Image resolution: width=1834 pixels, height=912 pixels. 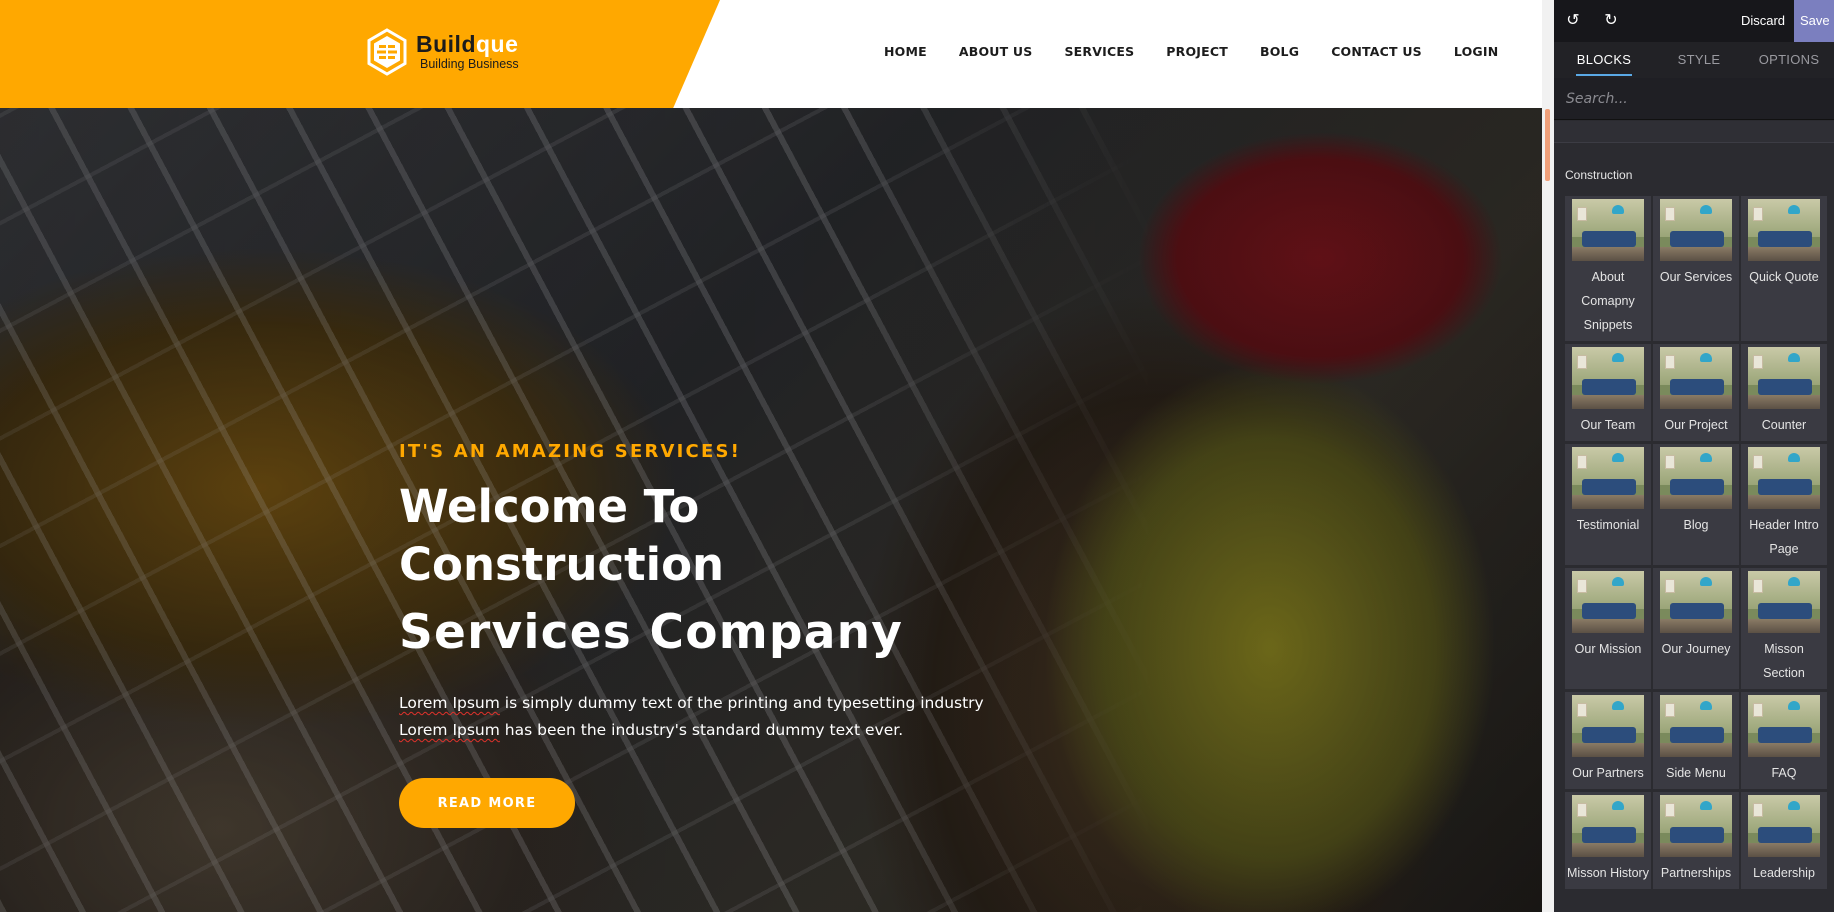 I want to click on block-label: Our Project, so click(x=1696, y=425).